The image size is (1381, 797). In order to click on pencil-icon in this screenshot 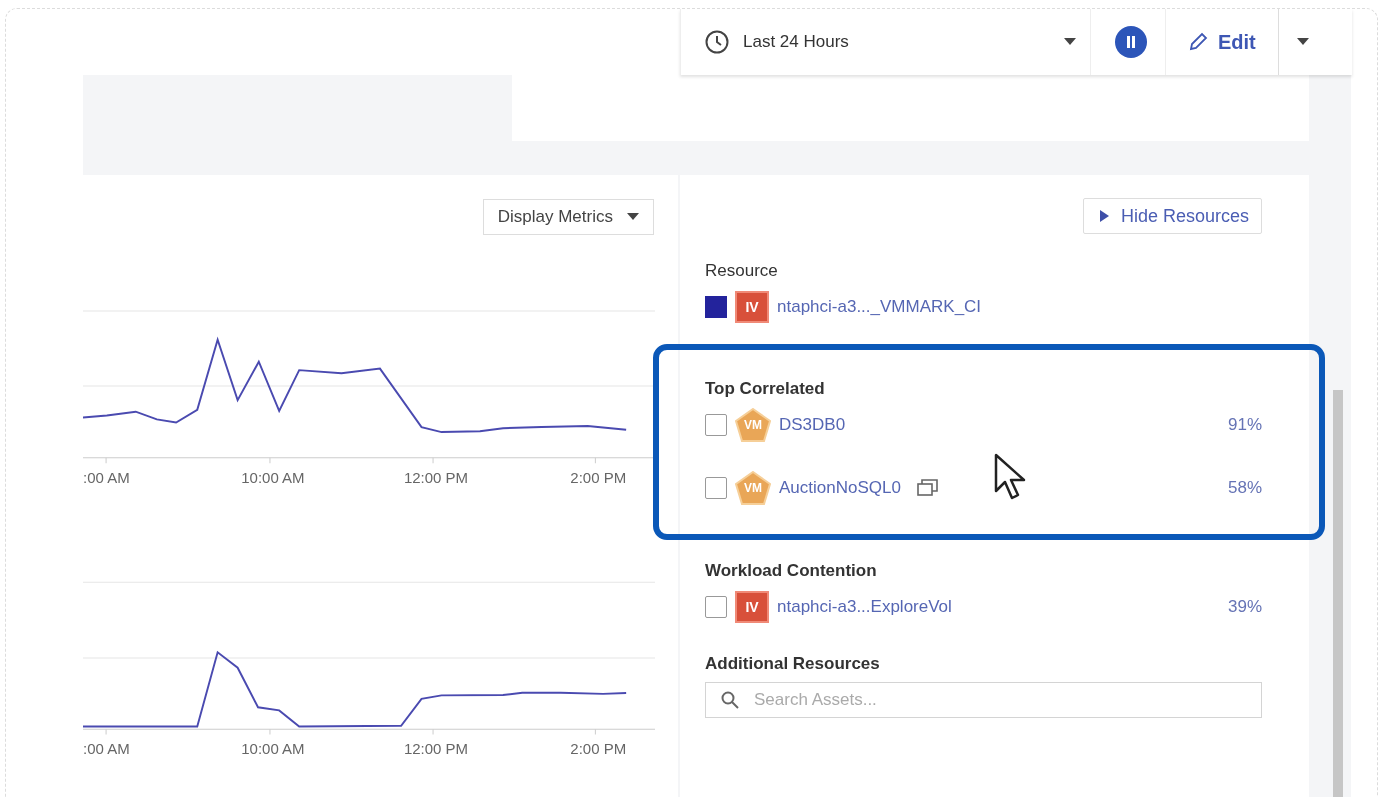, I will do `click(1198, 42)`.